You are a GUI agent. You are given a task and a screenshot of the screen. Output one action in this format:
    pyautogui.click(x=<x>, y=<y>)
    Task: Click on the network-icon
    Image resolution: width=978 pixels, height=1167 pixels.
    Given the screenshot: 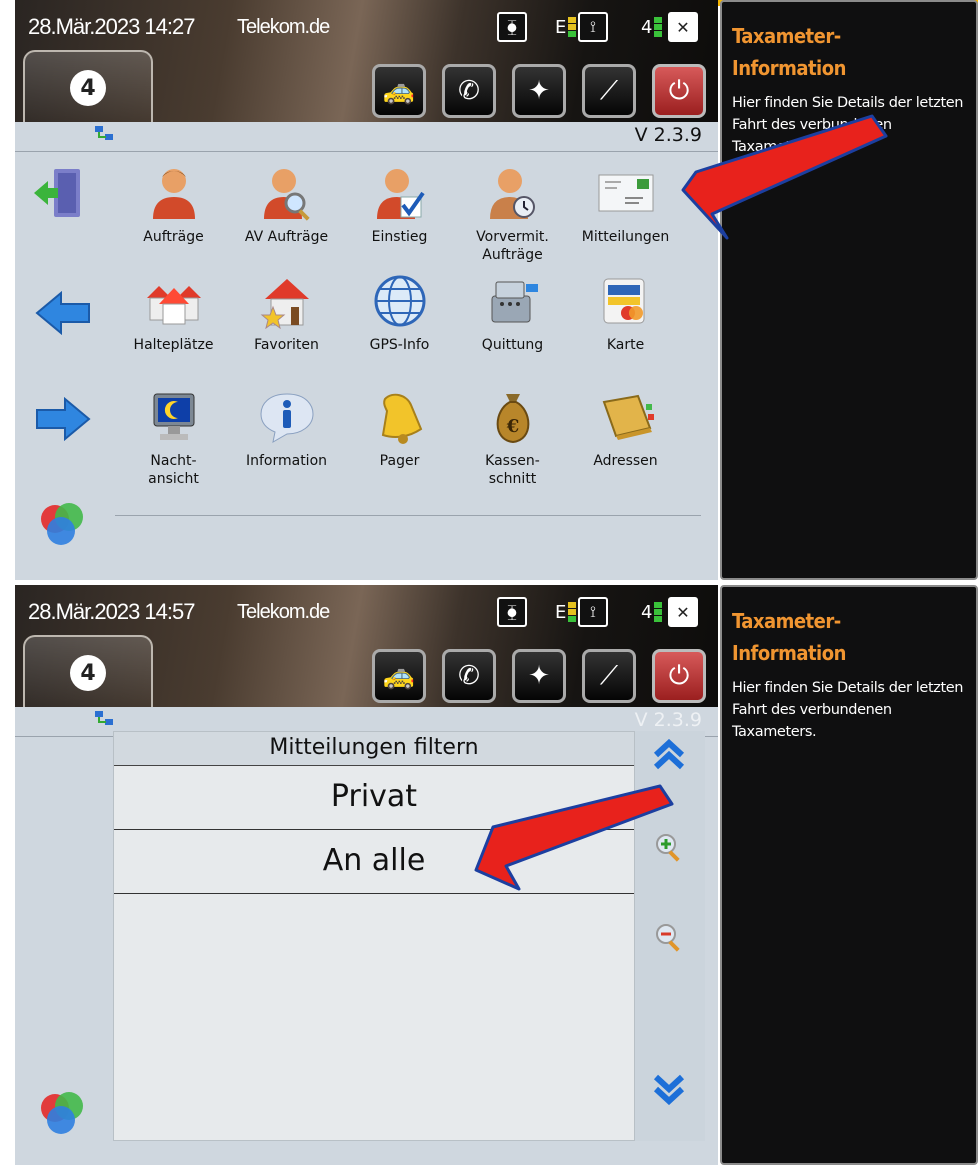 What is the action you would take?
    pyautogui.click(x=104, y=133)
    